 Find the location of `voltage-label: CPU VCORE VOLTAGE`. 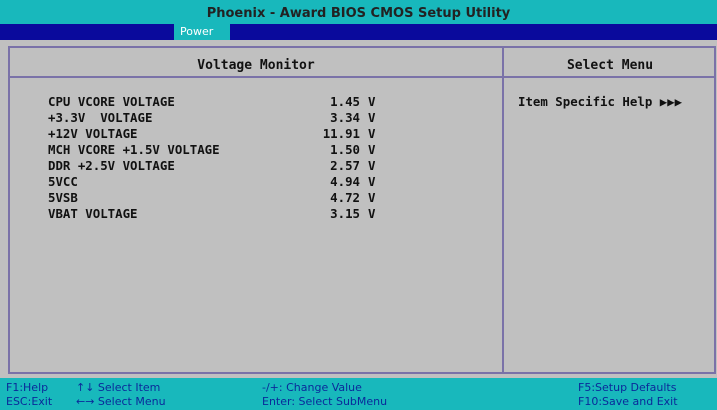

voltage-label: CPU VCORE VOLTAGE is located at coordinates (111, 101).